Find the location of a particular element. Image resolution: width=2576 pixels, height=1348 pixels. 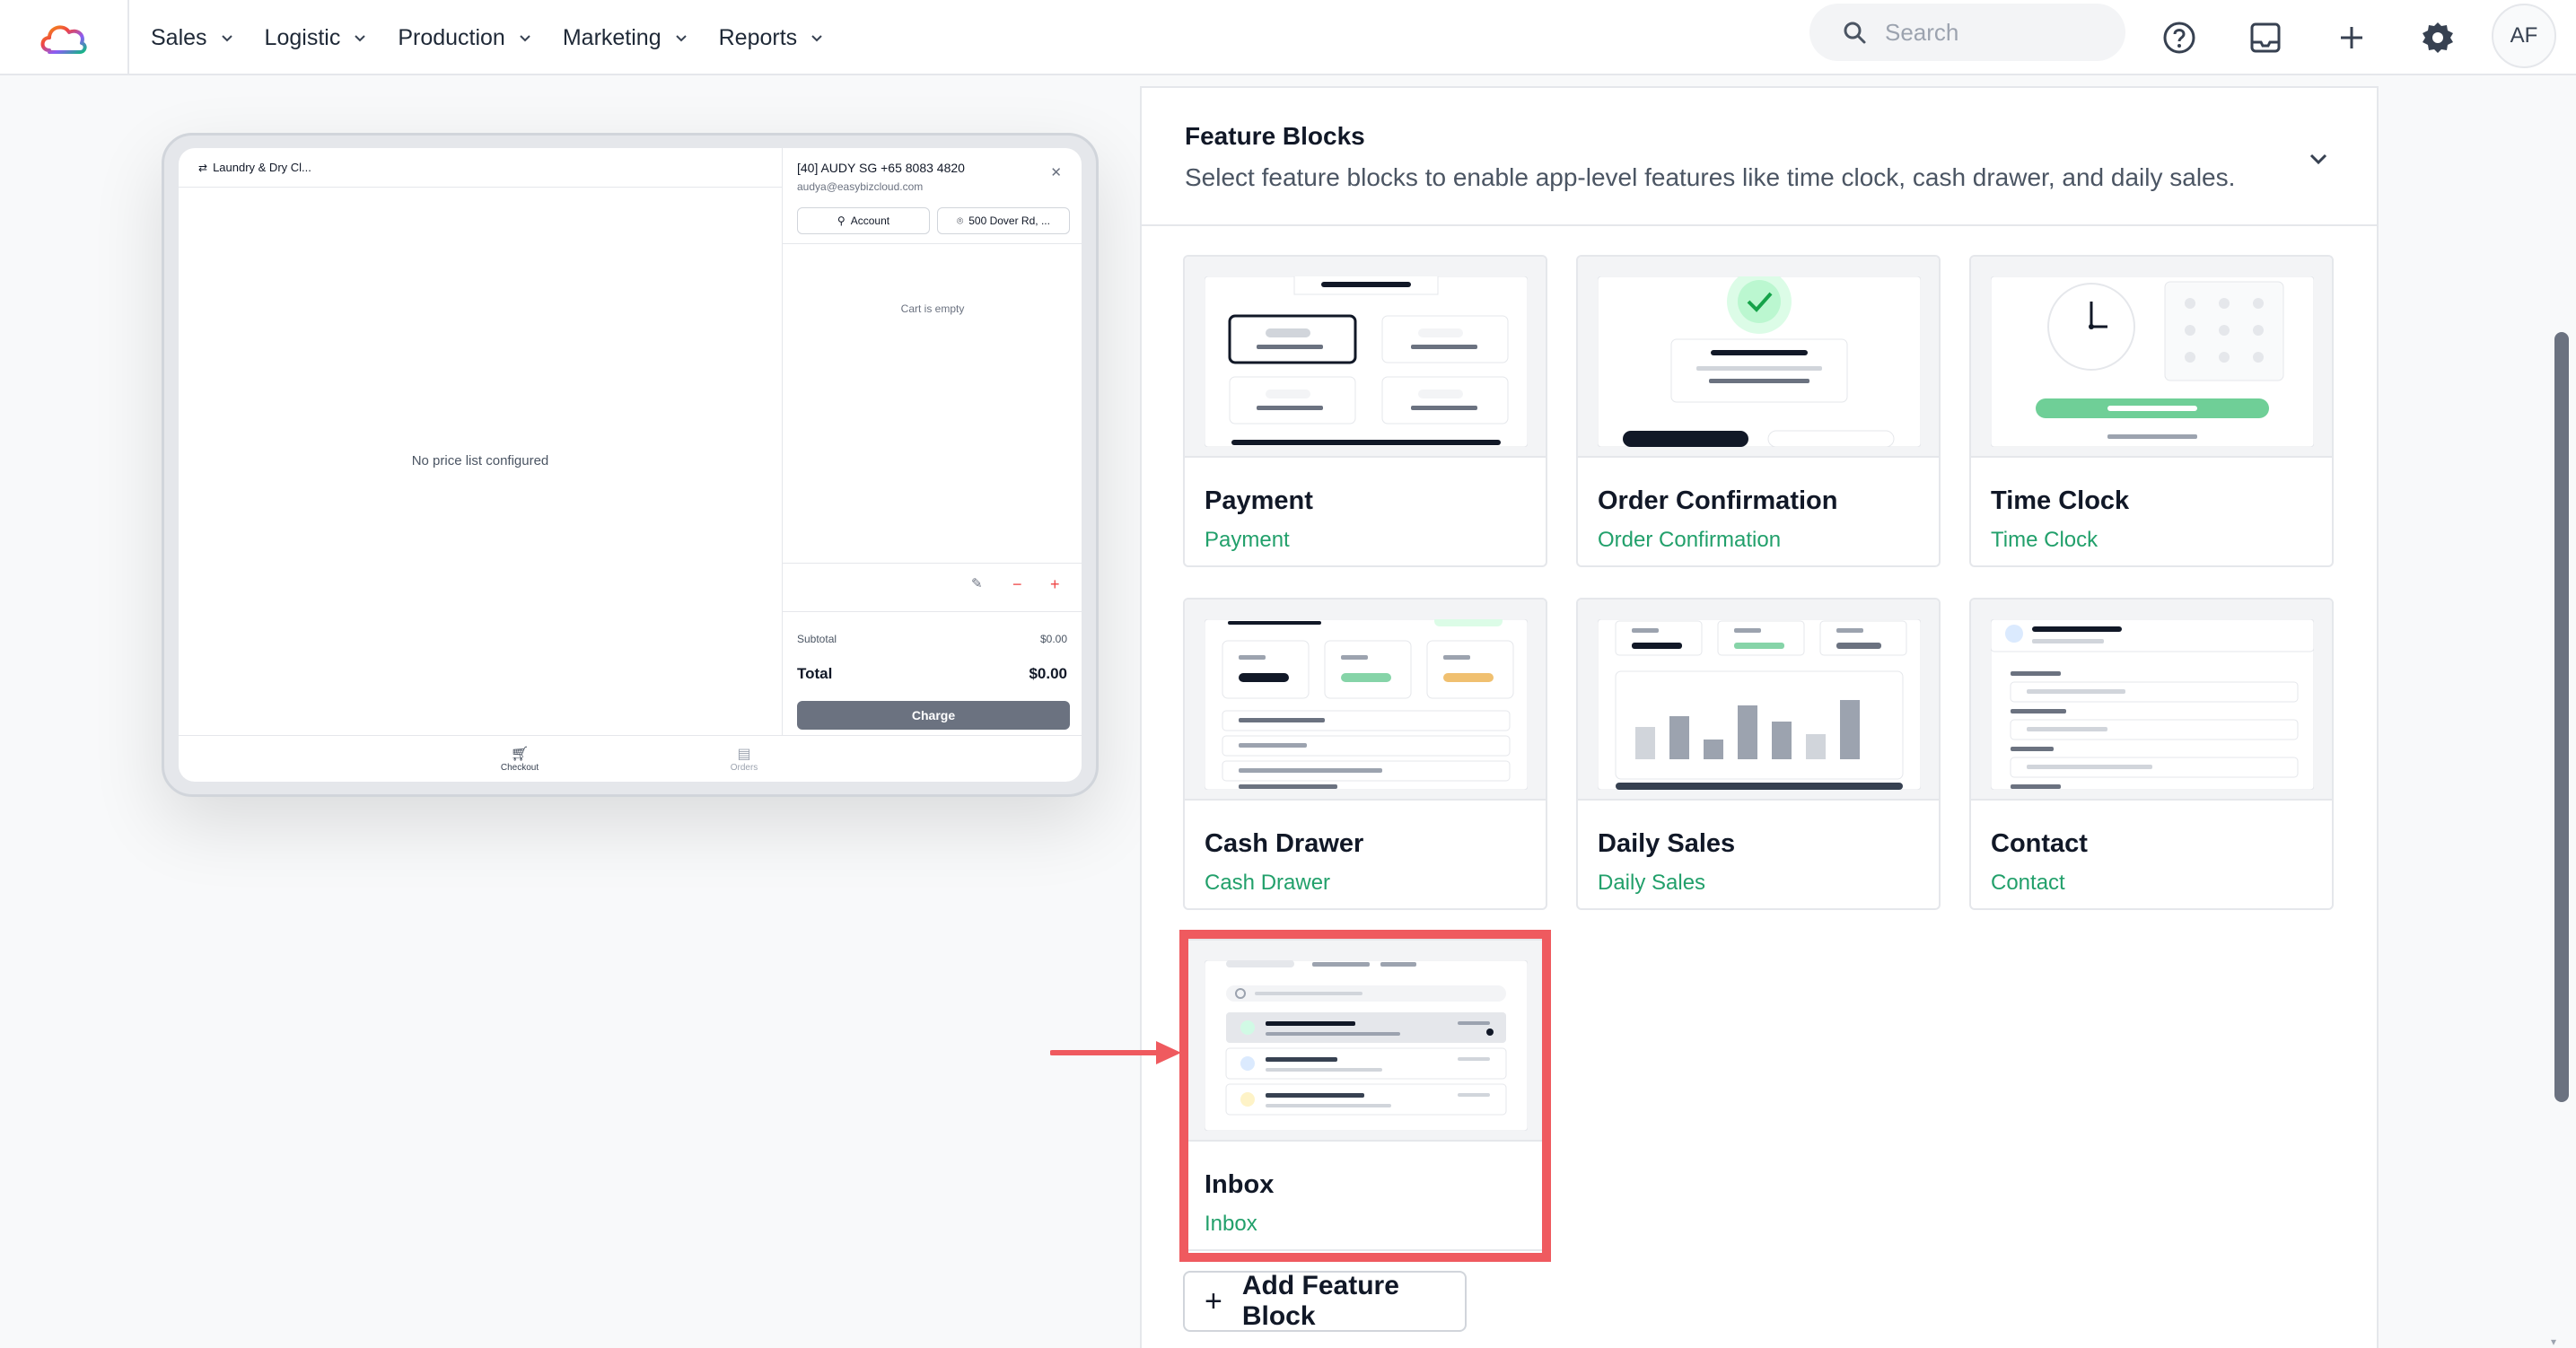

preview-bottom-tabs: 🛒︎ Checkout ▤ Orders is located at coordinates (630, 758).